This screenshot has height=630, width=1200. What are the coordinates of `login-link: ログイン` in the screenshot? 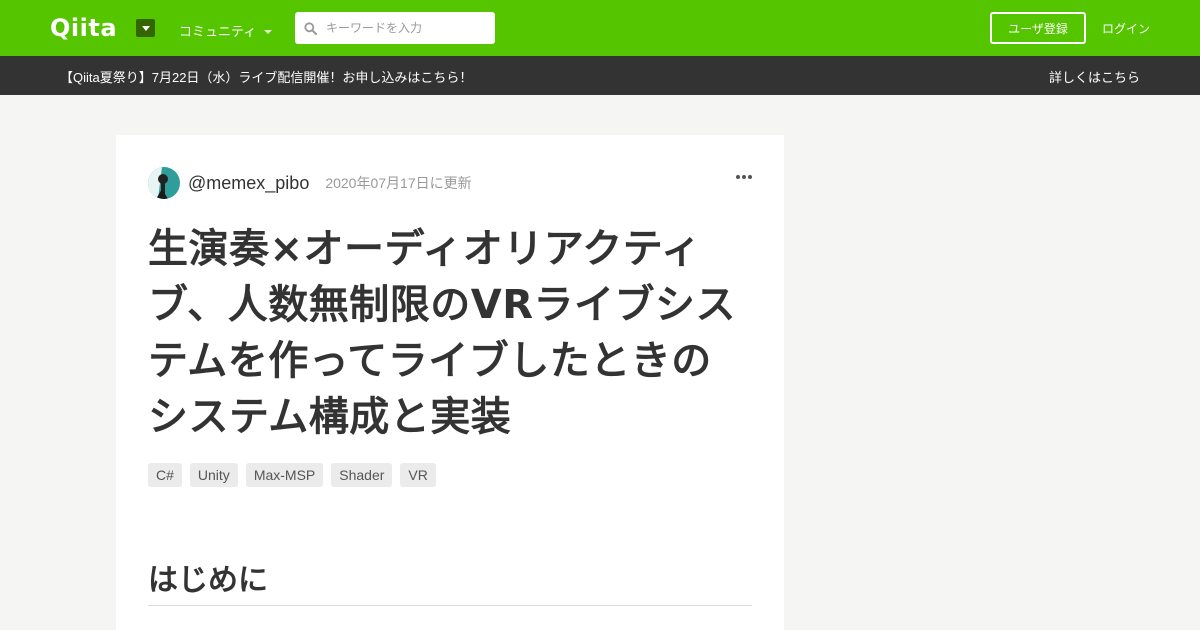 It's located at (1126, 28).